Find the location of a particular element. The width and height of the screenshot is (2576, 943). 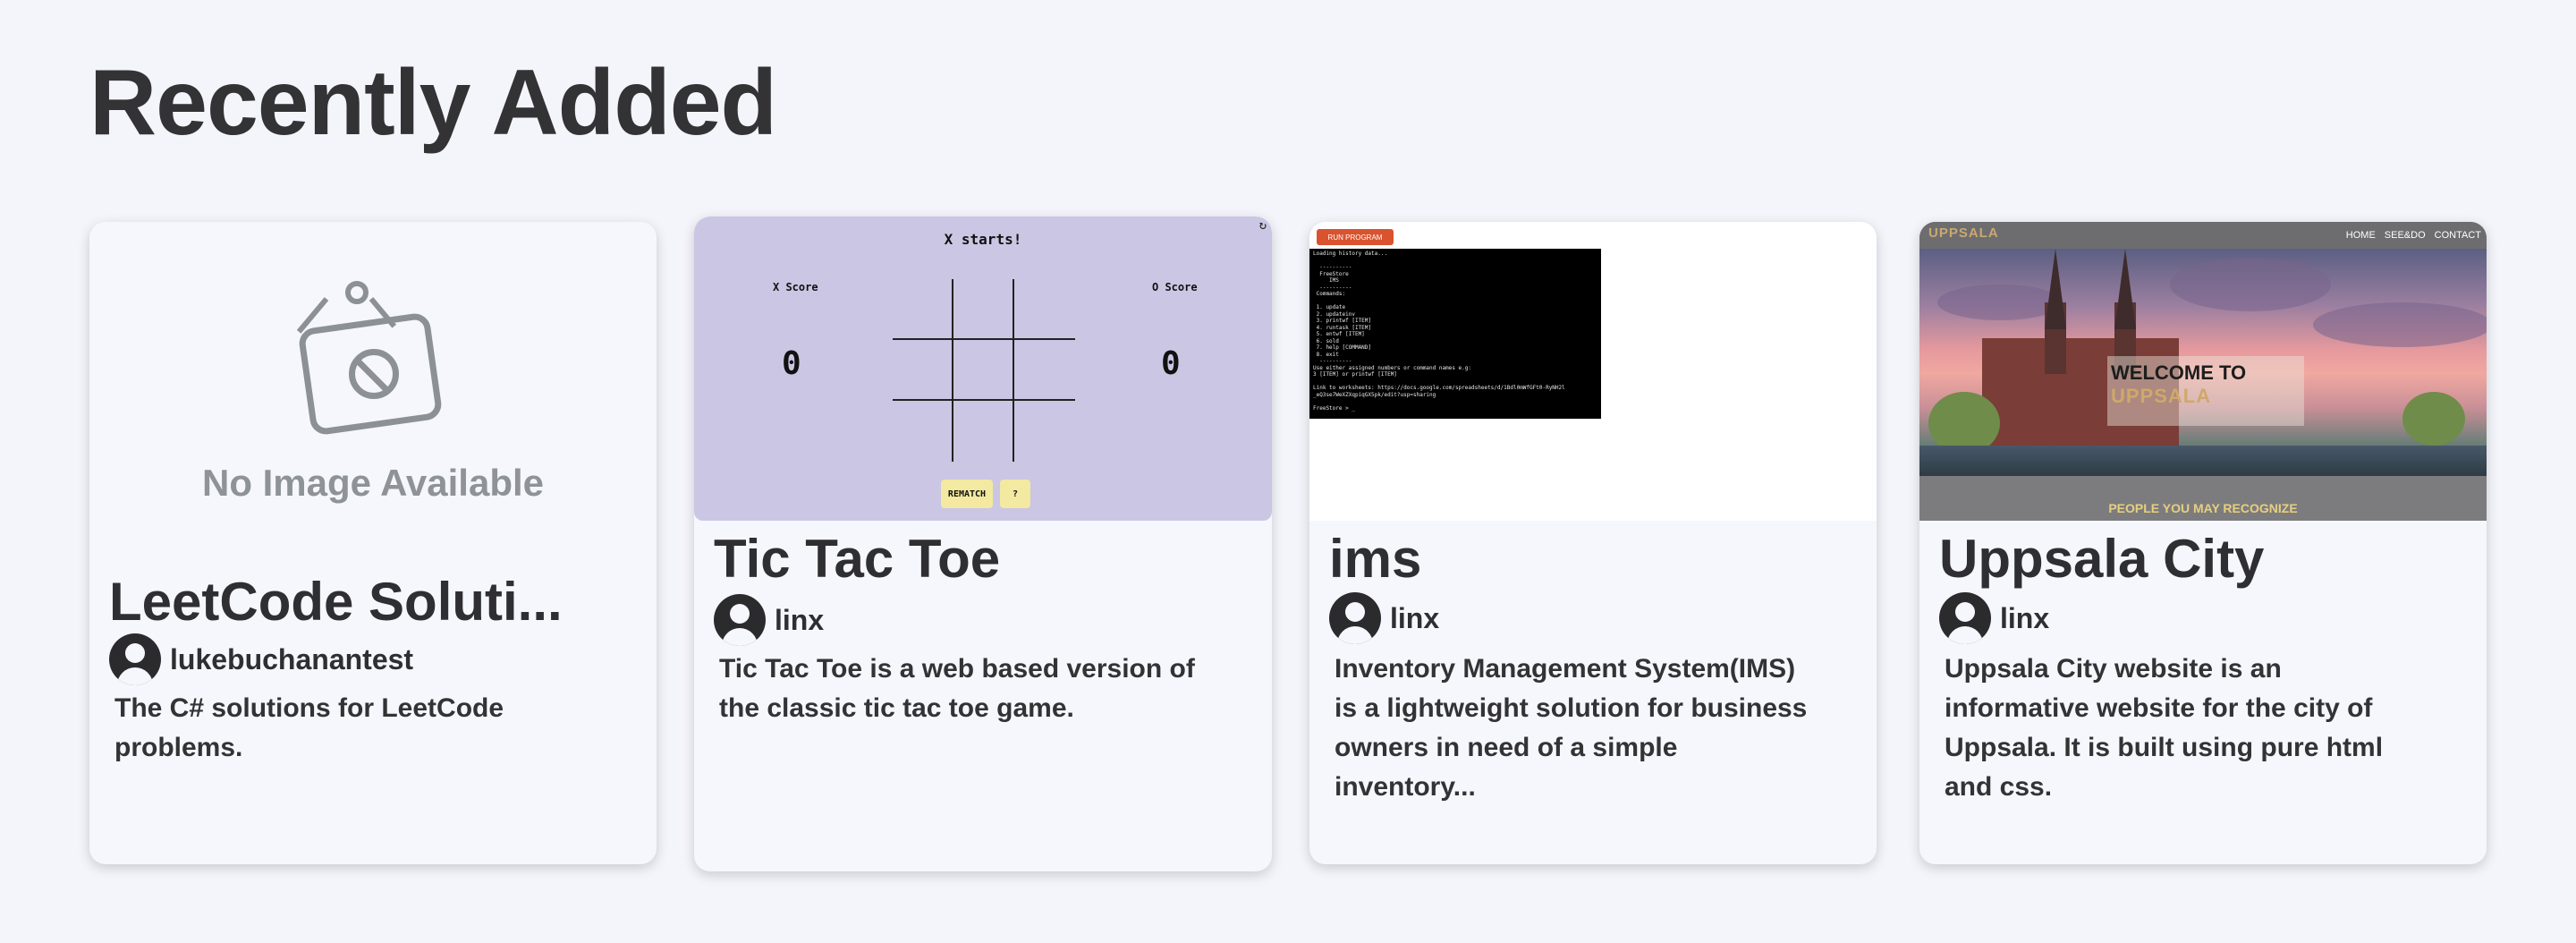

welcome-line-2: UPPSALA is located at coordinates (2161, 396).